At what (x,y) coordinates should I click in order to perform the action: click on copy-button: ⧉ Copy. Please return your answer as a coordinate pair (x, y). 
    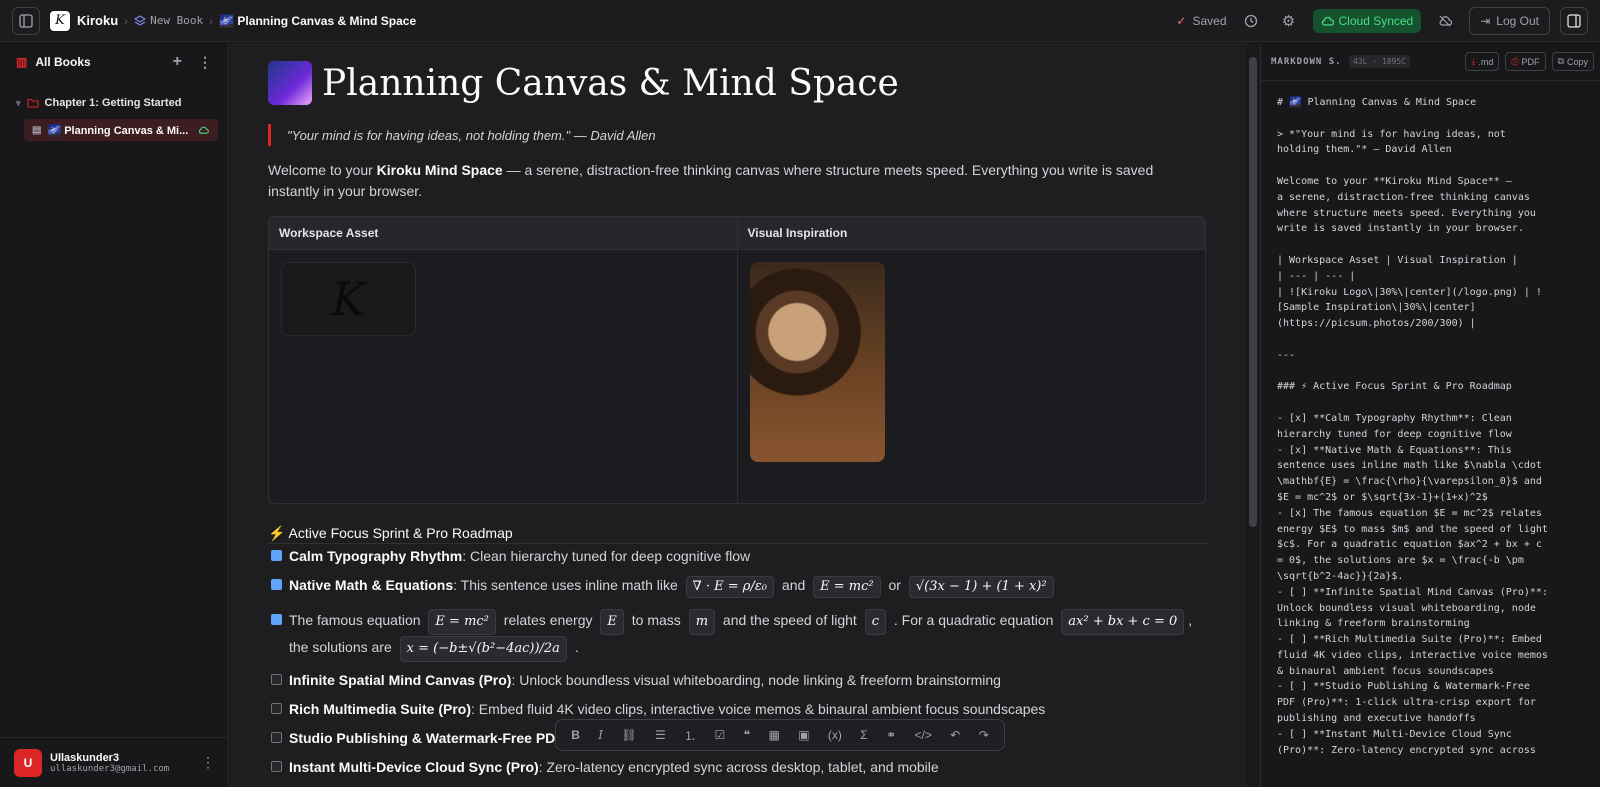
    Looking at the image, I should click on (1572, 61).